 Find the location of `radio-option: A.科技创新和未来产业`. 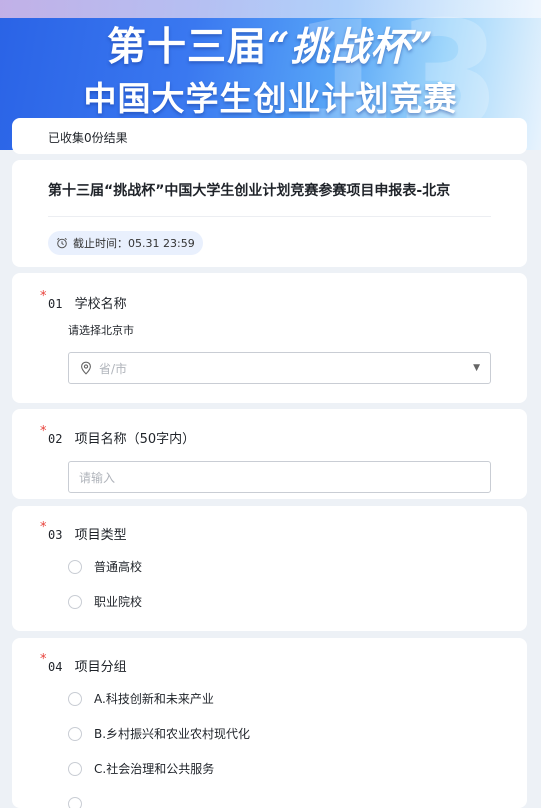

radio-option: A.科技创新和未来产业 is located at coordinates (279, 698).